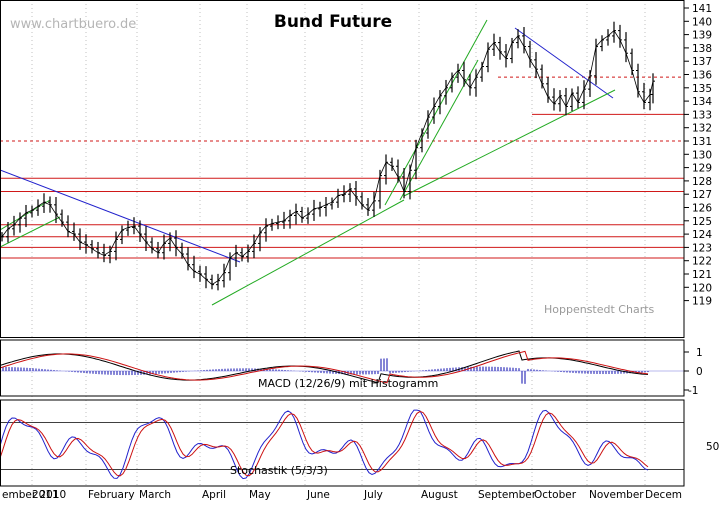  What do you see at coordinates (702, 22) in the screenshot?
I see `y-tick-label: 140` at bounding box center [702, 22].